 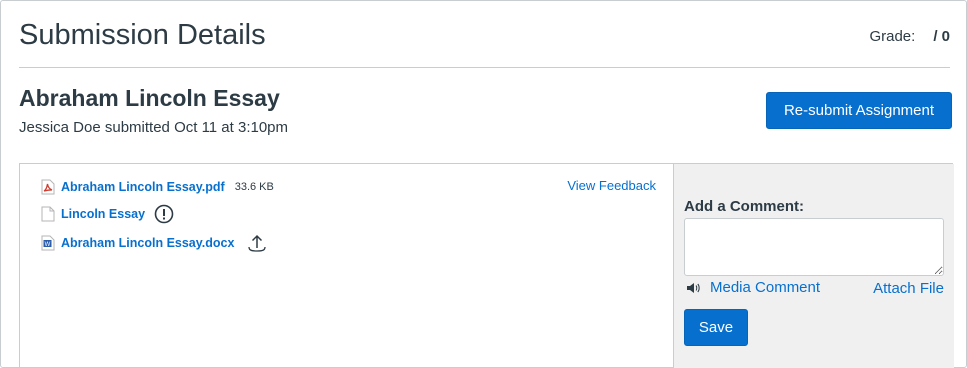 What do you see at coordinates (859, 110) in the screenshot?
I see `resubmit-assignment-button: Re-submit Assignment` at bounding box center [859, 110].